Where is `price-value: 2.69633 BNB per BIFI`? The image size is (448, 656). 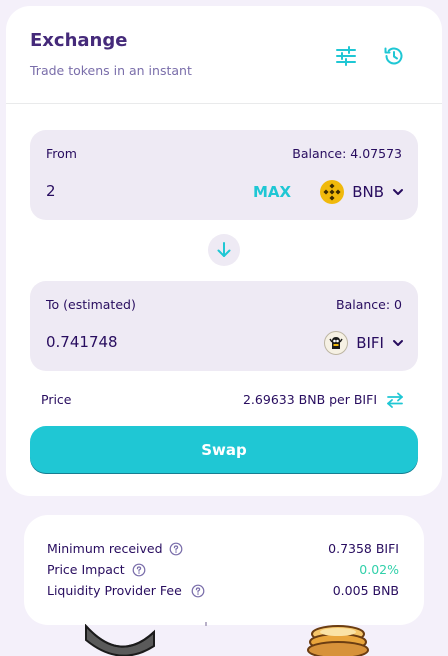
price-value: 2.69633 BNB per BIFI is located at coordinates (309, 399).